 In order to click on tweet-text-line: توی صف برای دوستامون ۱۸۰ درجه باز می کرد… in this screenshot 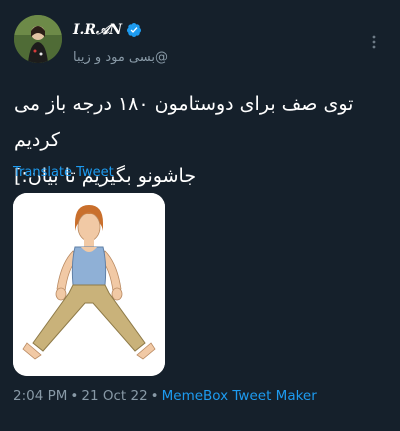, I will do `click(184, 122)`.